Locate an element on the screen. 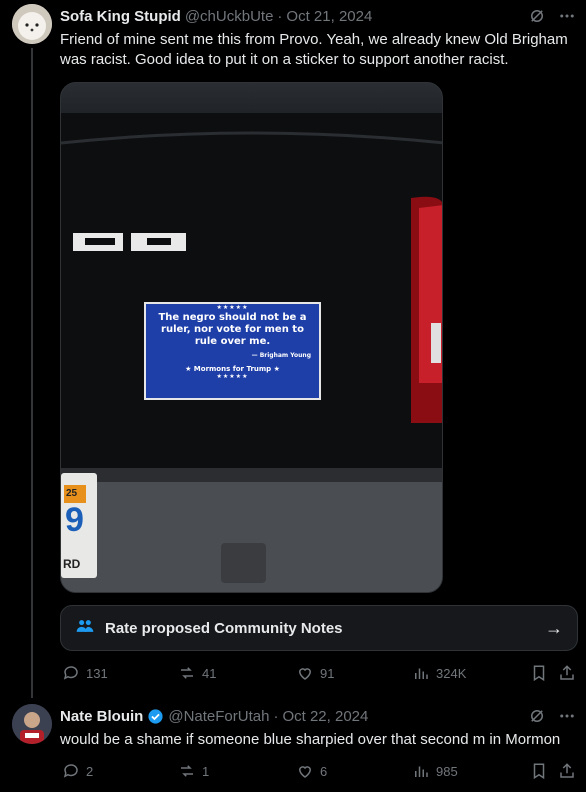 This screenshot has height=792, width=586. arrow-right-icon: → is located at coordinates (554, 627).